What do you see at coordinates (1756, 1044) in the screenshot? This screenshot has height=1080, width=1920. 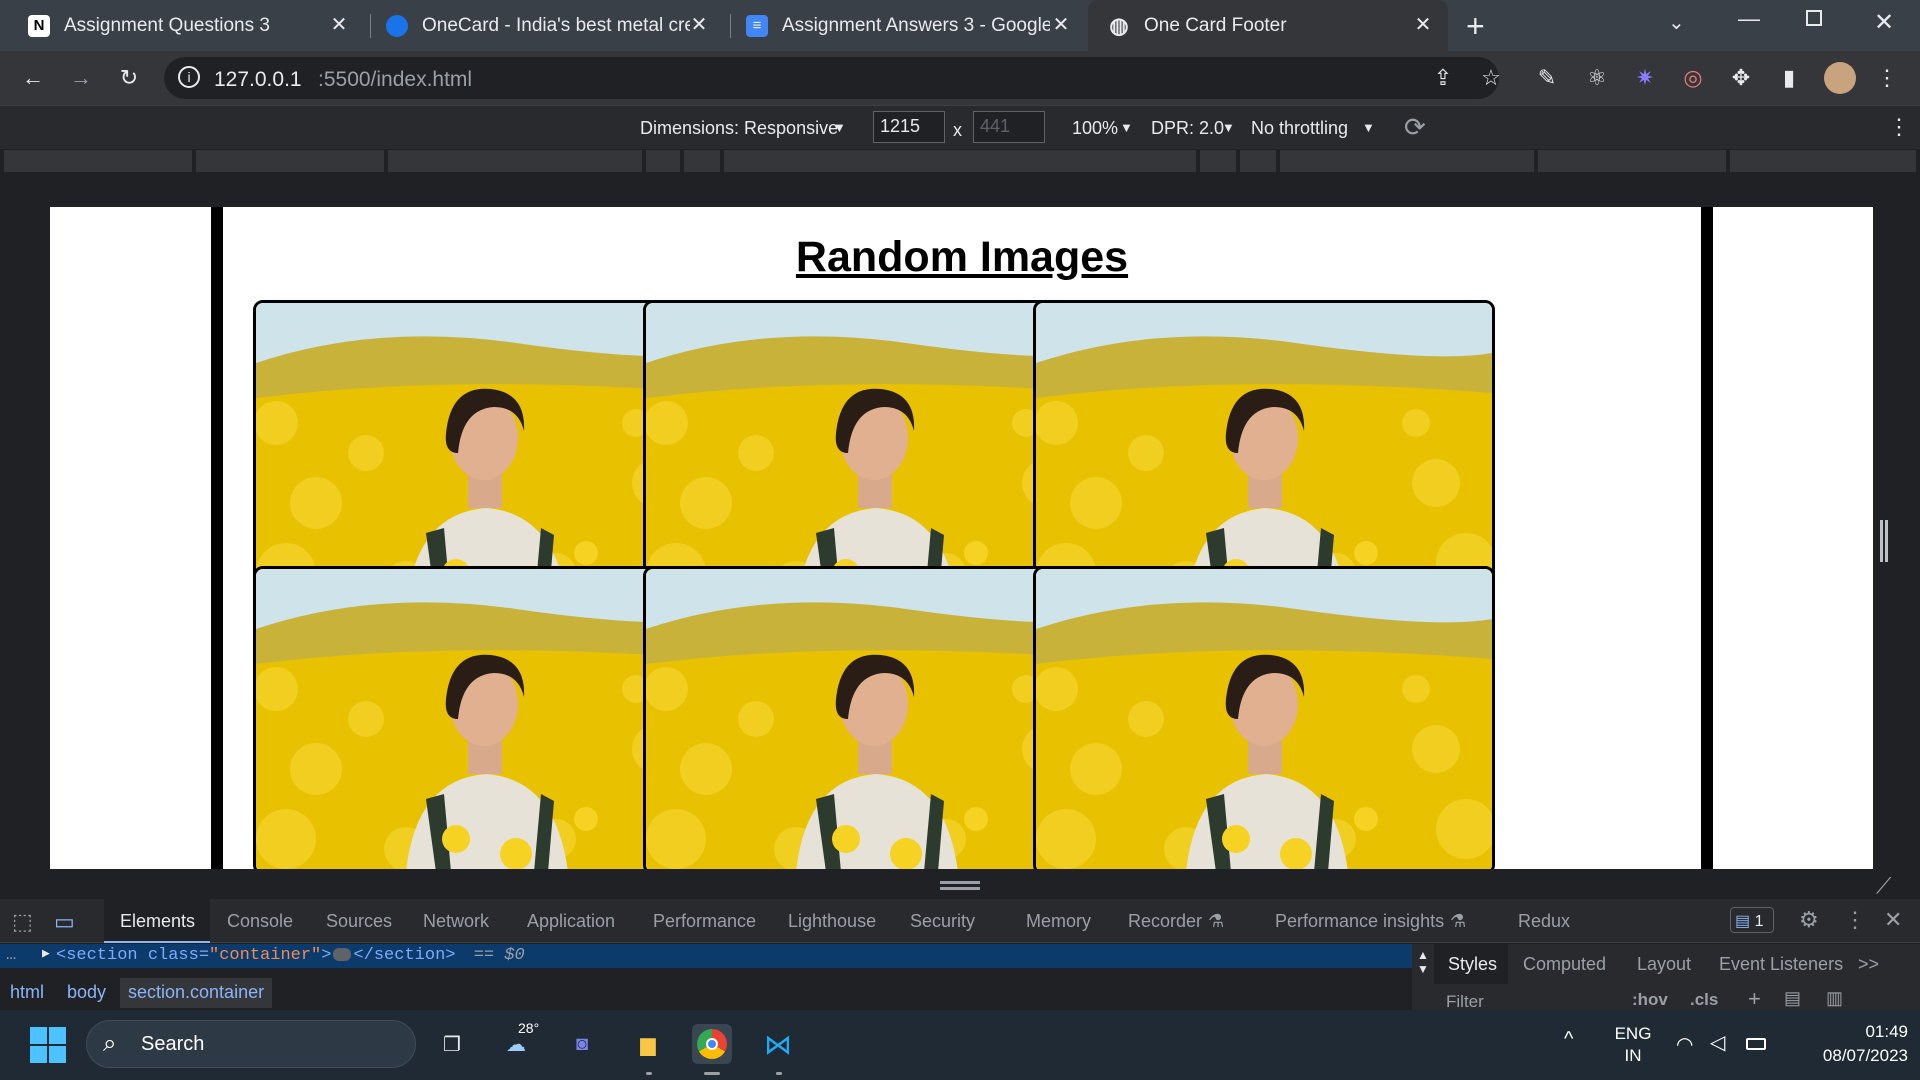 I see `battery-icon` at bounding box center [1756, 1044].